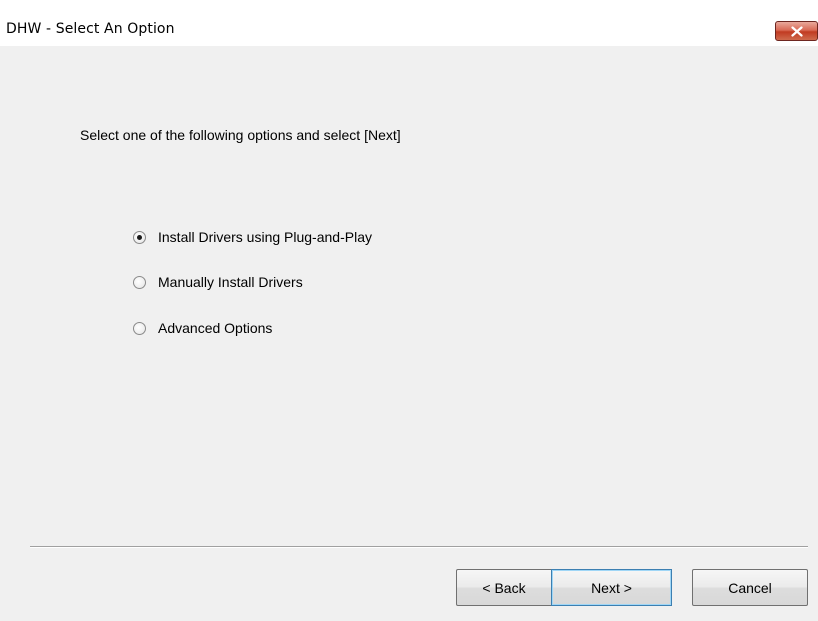 The image size is (818, 621). Describe the element at coordinates (139, 328) in the screenshot. I see `radio-advanced` at that location.